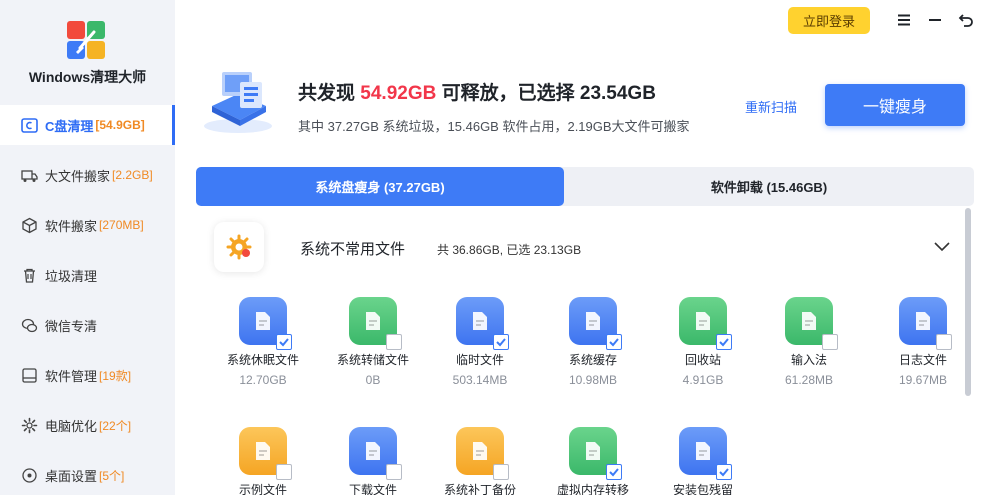  Describe the element at coordinates (262, 489) in the screenshot. I see `item-label: 示例文件` at that location.